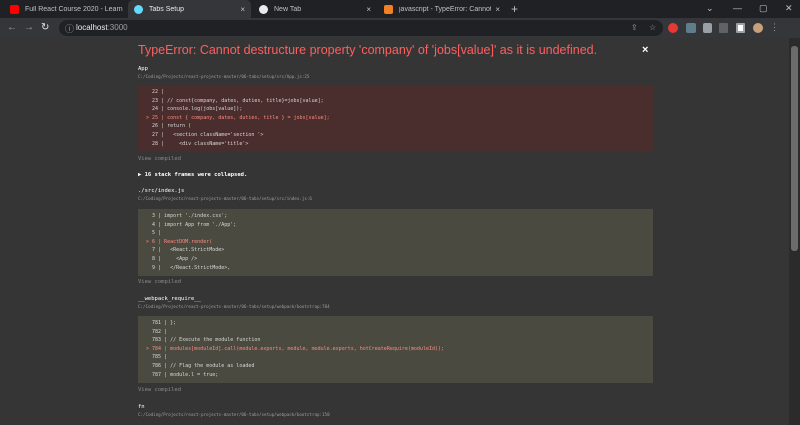 Image resolution: width=800 pixels, height=425 pixels. Describe the element at coordinates (723, 28) in the screenshot. I see `media-icon` at that location.